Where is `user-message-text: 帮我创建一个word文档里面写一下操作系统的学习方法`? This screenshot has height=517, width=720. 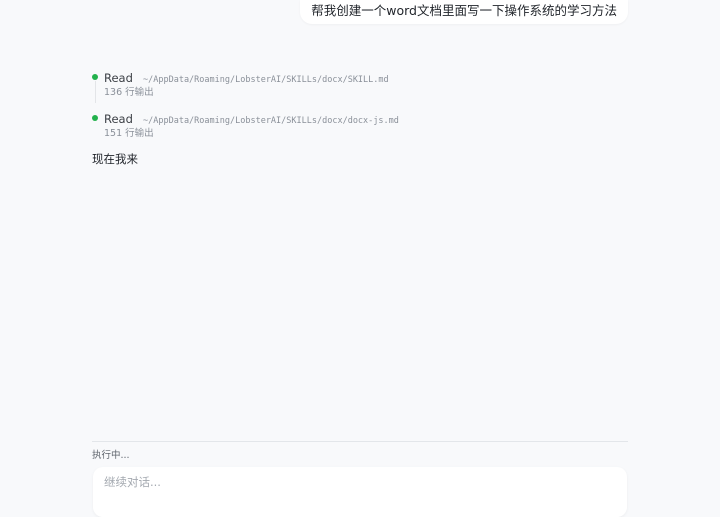
user-message-text: 帮我创建一个word文档里面写一下操作系统的学习方法 is located at coordinates (464, 10).